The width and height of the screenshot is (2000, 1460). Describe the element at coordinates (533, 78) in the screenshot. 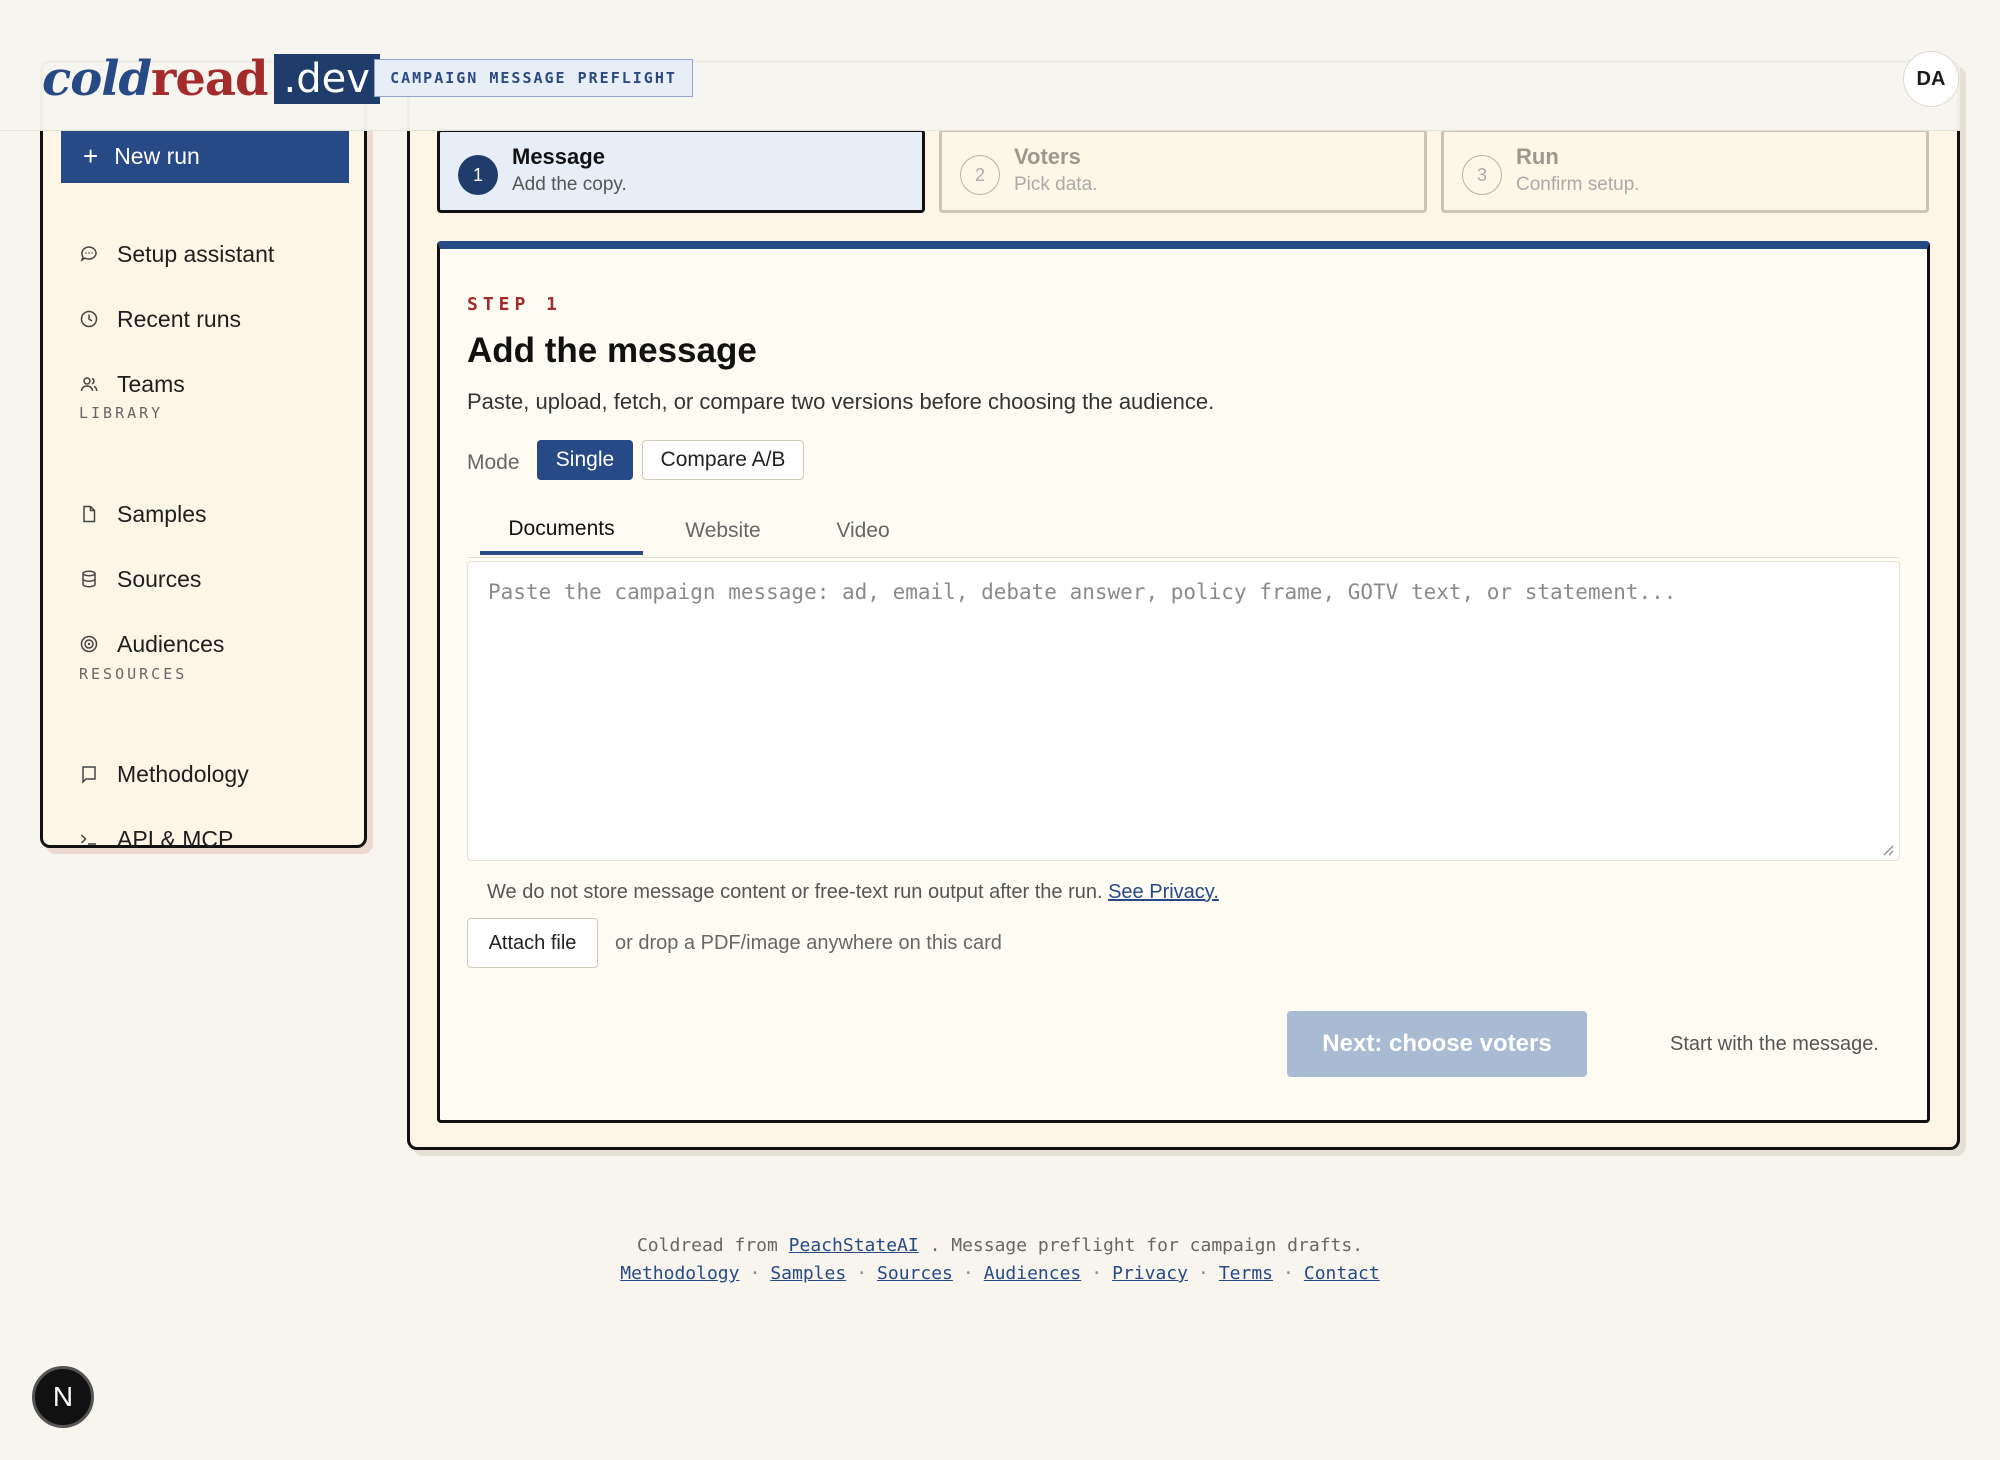

I see `product-badge: CAMPAIGN MESSAGE PREFLIGHT` at that location.